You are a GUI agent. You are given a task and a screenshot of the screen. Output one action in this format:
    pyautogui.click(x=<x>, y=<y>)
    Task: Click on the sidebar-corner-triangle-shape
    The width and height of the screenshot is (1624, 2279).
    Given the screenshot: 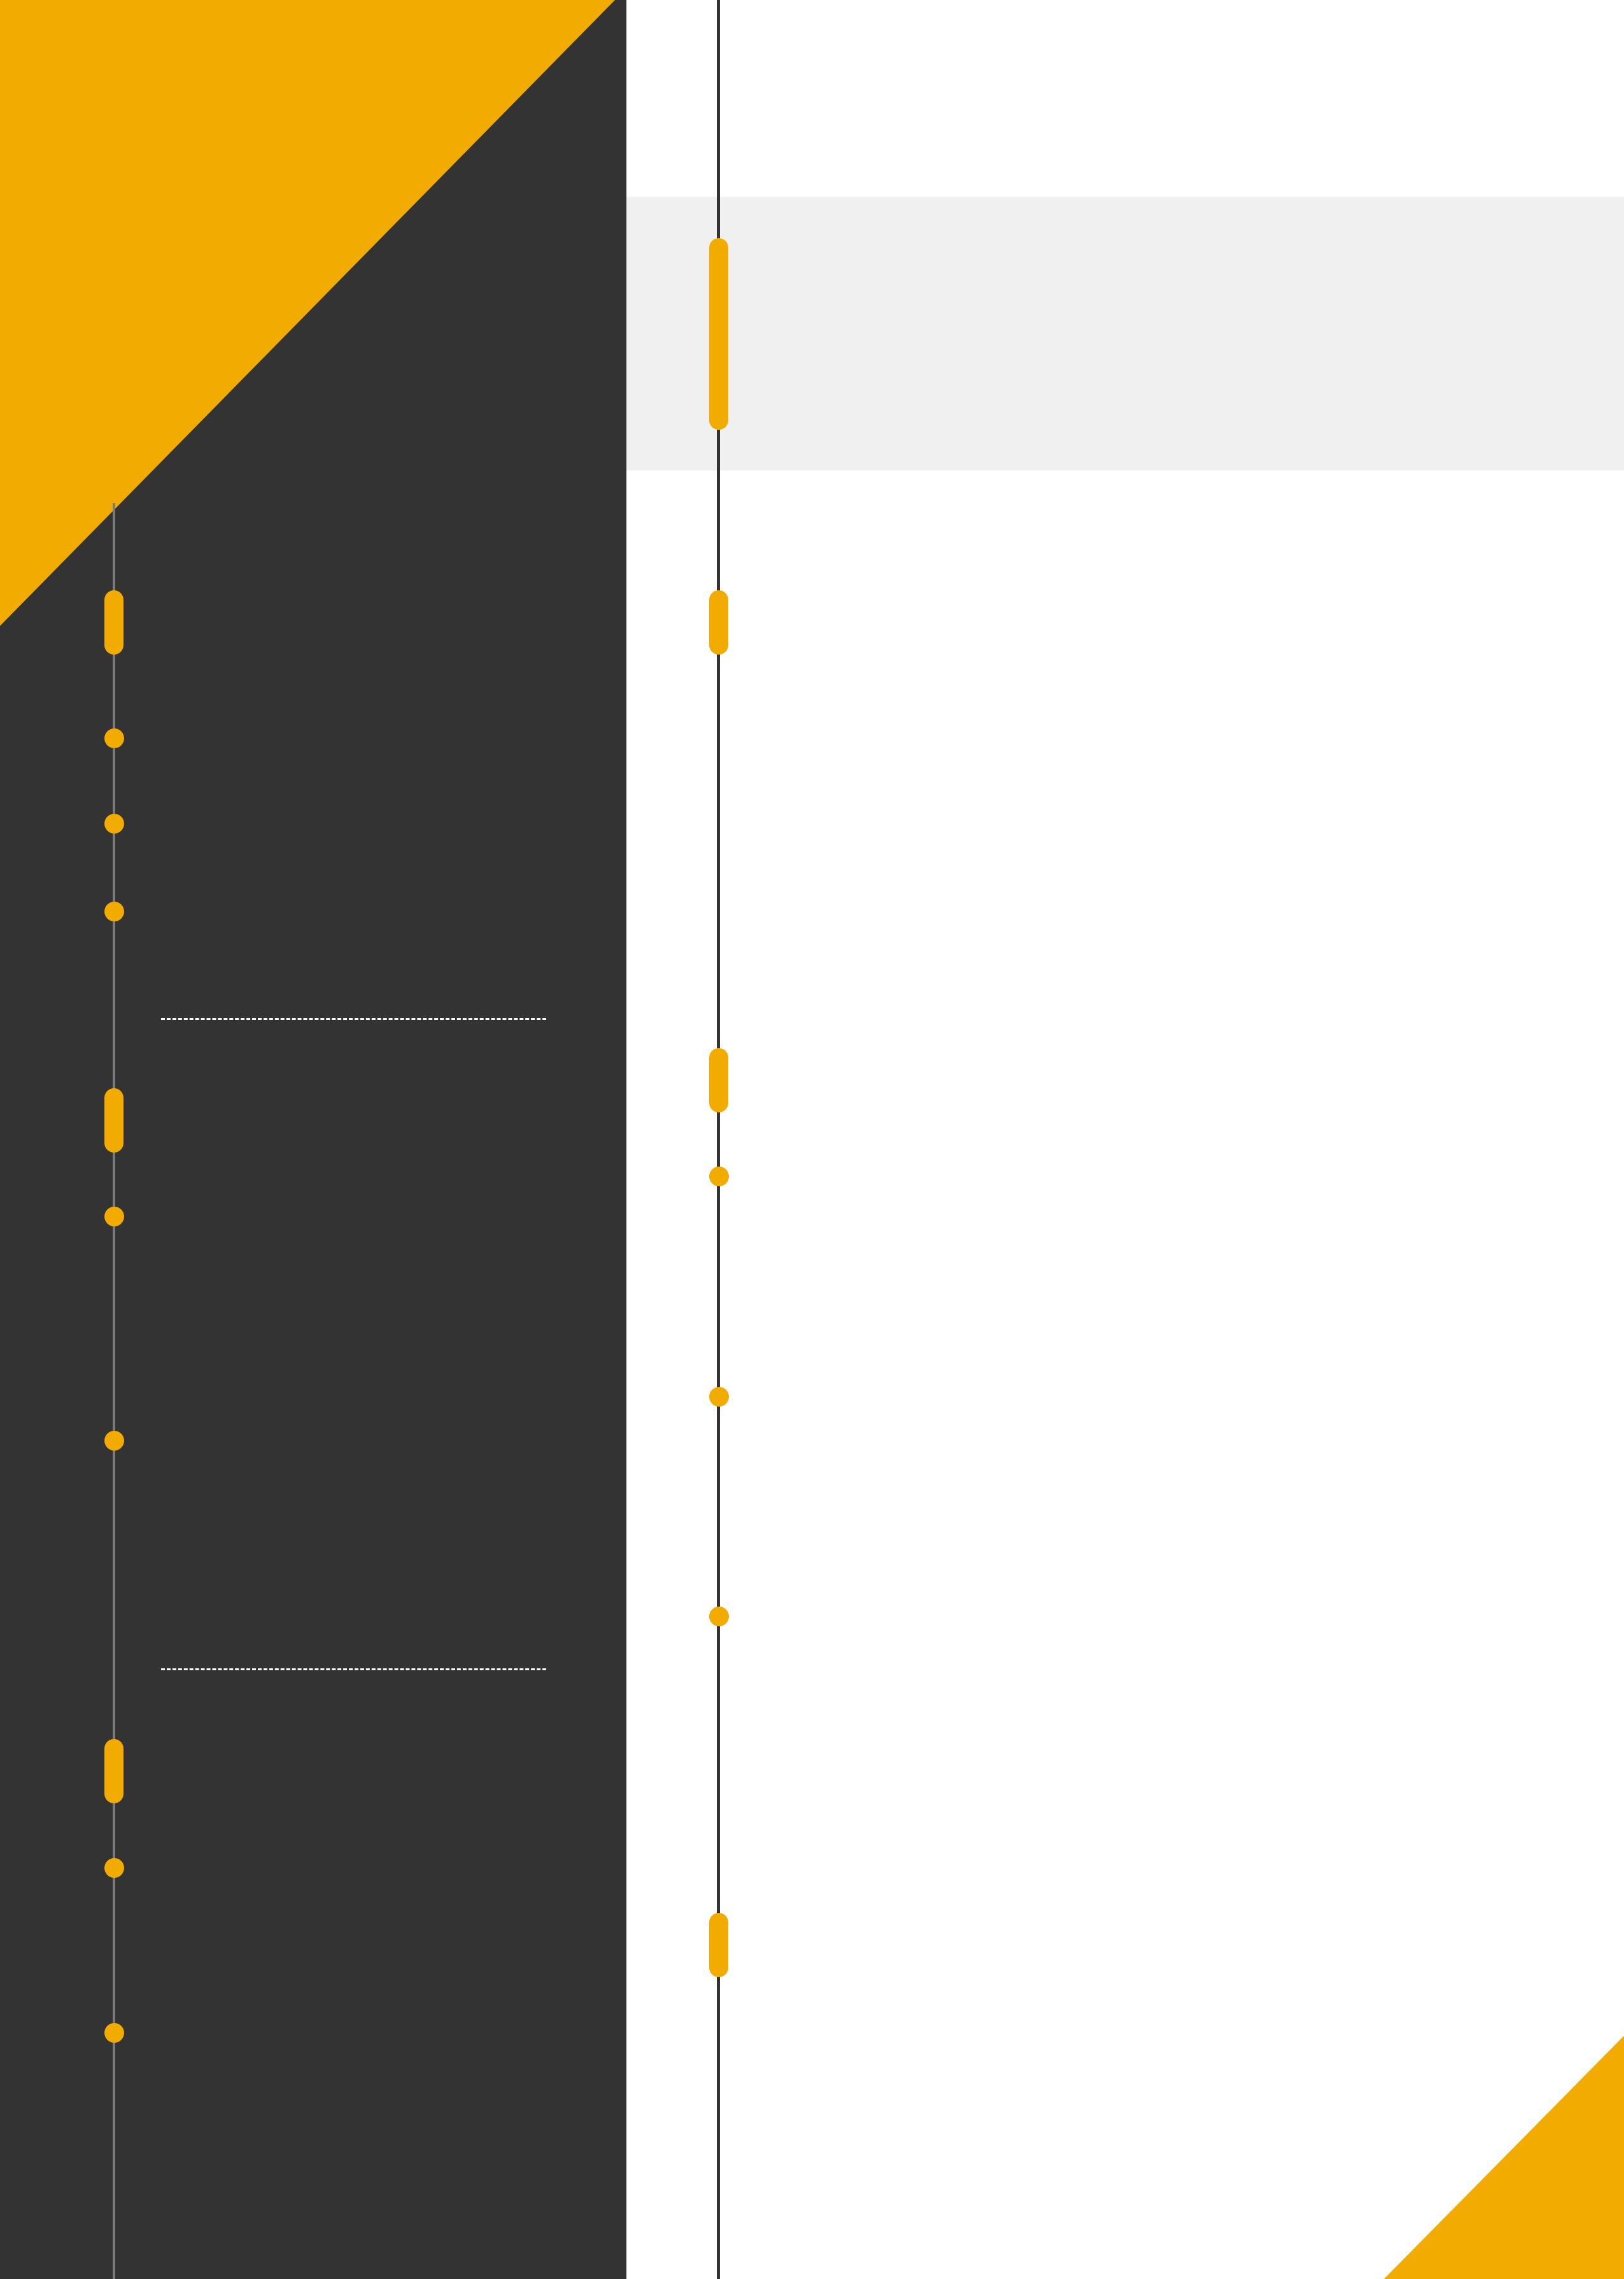 What is the action you would take?
    pyautogui.click(x=307, y=313)
    